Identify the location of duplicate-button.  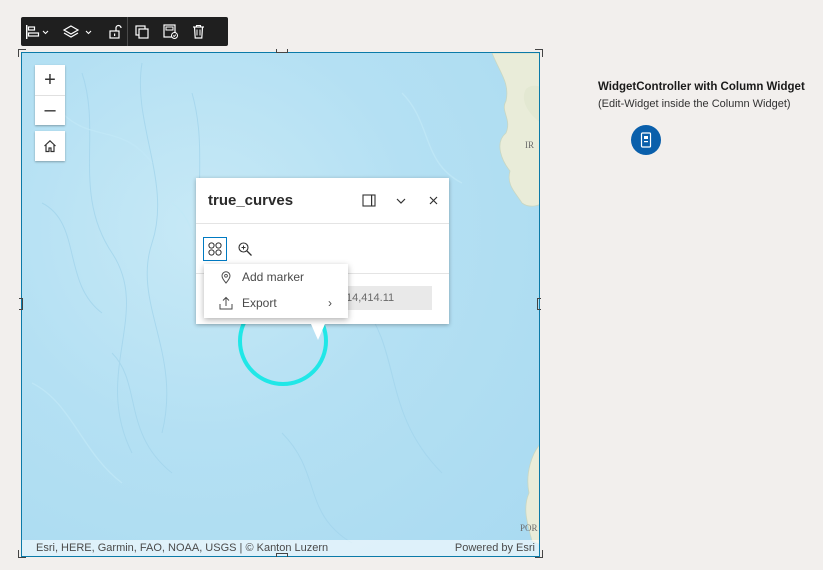
(142, 31).